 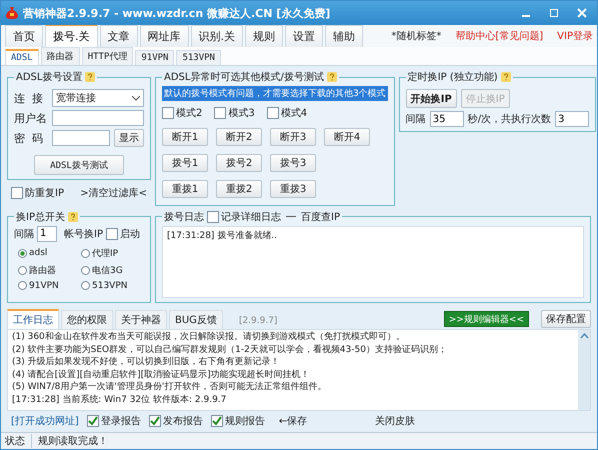 What do you see at coordinates (320, 217) in the screenshot?
I see `baidu-ip-link: 百度查IP` at bounding box center [320, 217].